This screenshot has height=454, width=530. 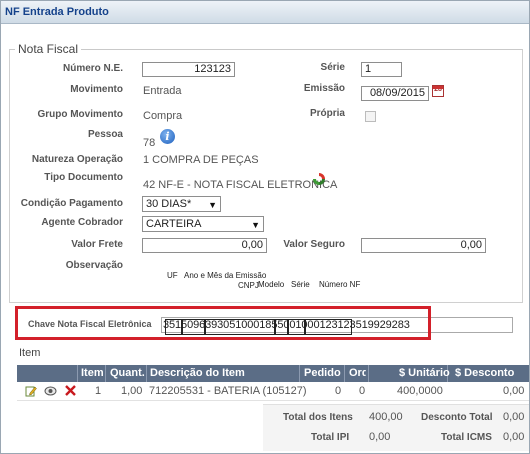 I want to click on agente-select: CARTEIRA ▼, so click(x=203, y=224).